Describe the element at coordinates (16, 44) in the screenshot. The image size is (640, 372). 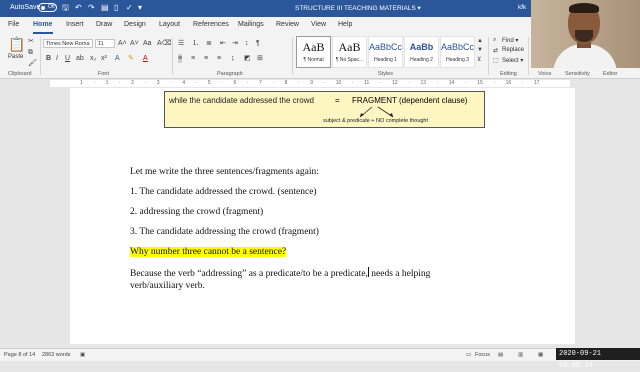
I see `paste-icon: 📋` at that location.